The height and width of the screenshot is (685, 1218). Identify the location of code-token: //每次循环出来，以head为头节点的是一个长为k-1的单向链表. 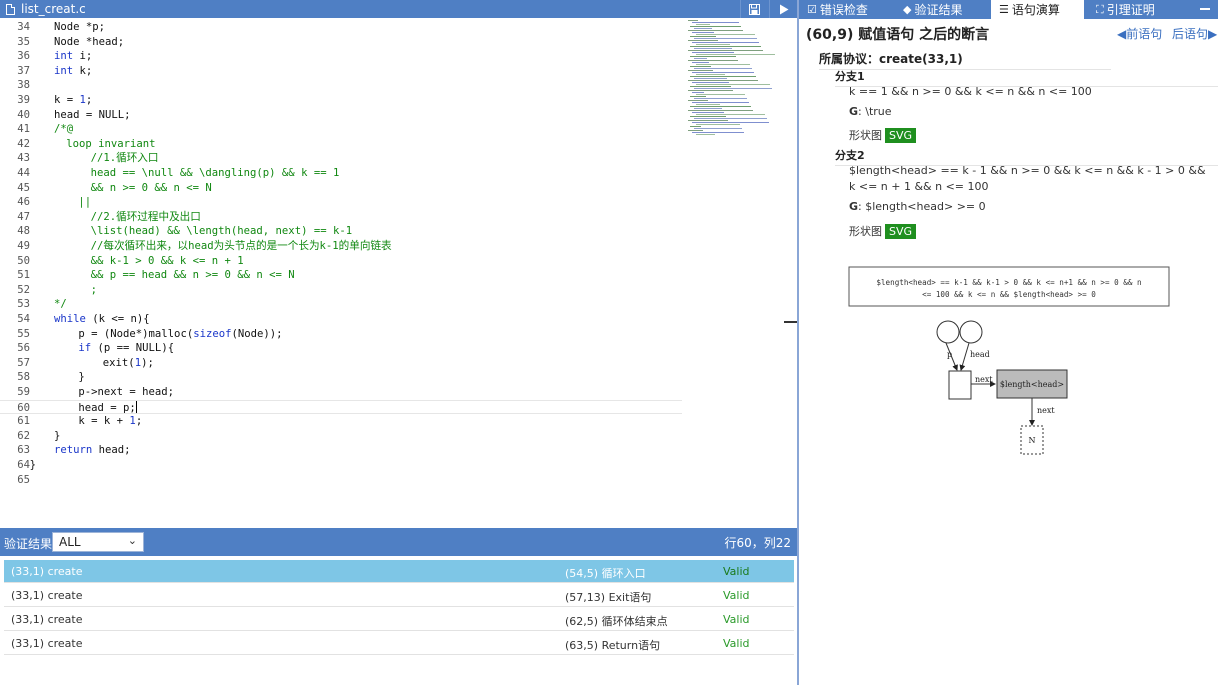
(241, 246).